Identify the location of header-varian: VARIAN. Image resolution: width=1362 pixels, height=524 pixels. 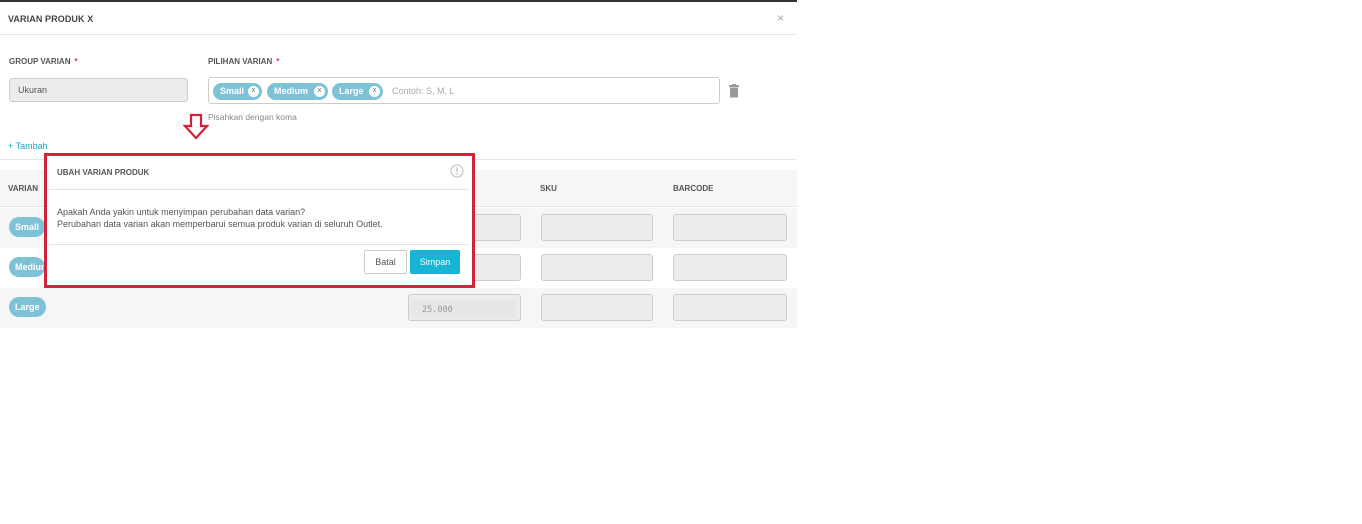
(23, 188).